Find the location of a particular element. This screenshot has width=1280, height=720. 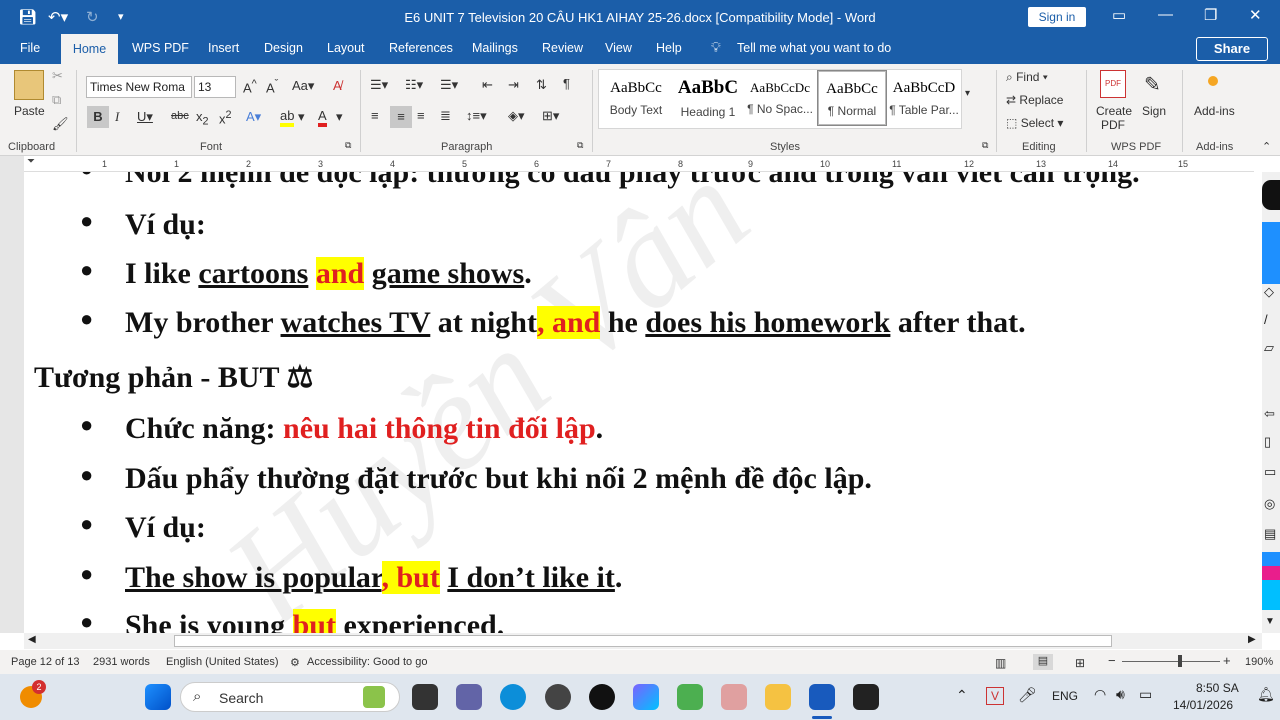

font-dialog-icon: ⧉ is located at coordinates (348, 145).